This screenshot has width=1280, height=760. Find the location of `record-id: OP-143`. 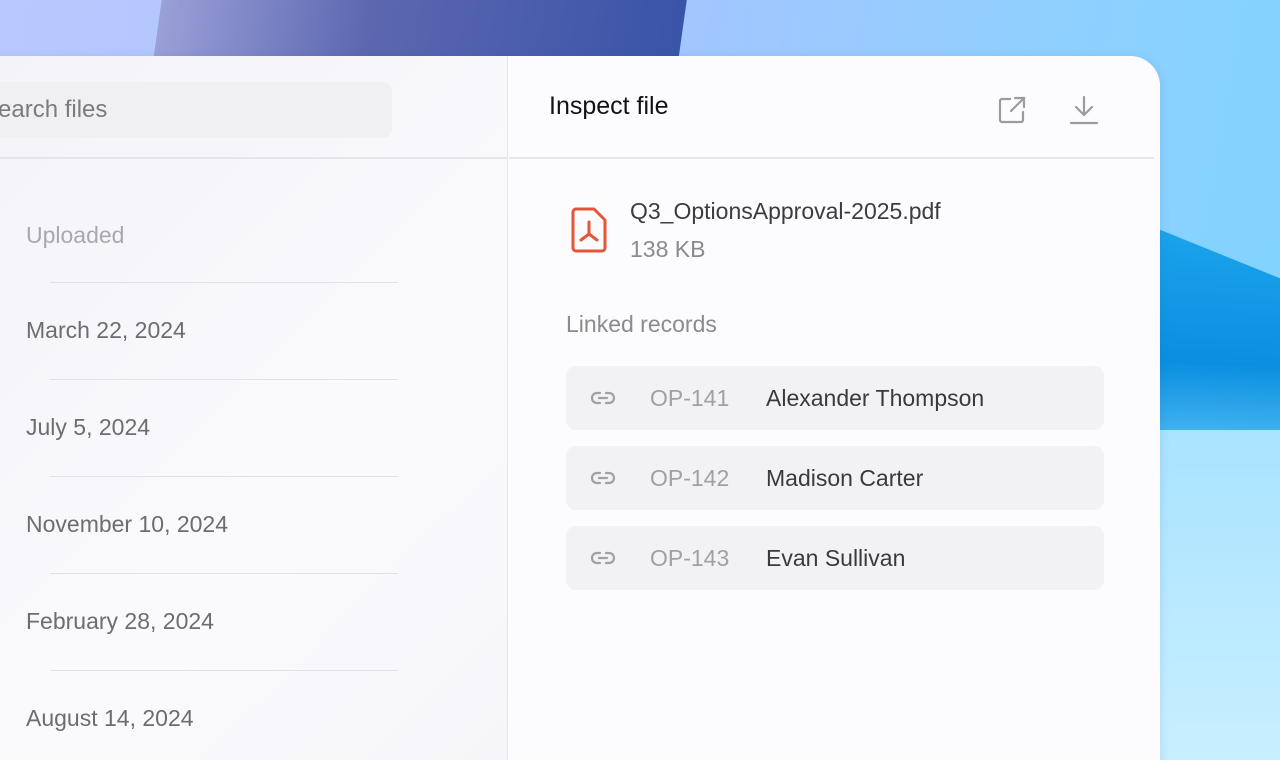

record-id: OP-143 is located at coordinates (690, 557).